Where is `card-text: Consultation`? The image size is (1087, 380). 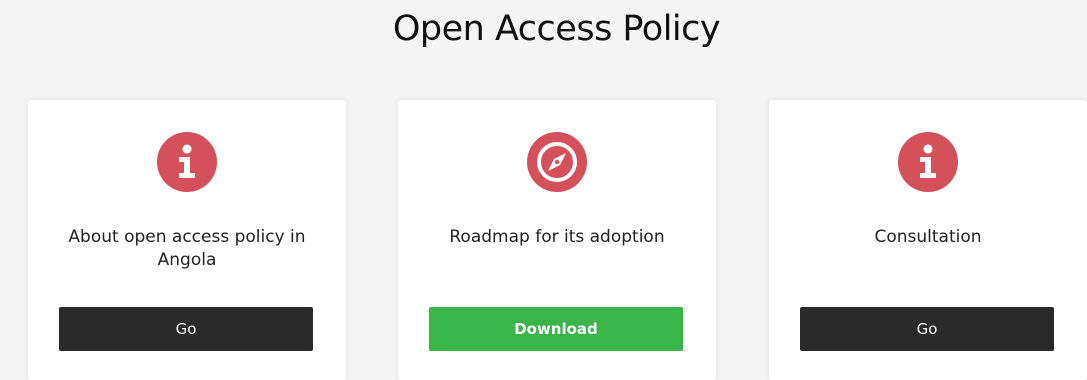
card-text: Consultation is located at coordinates (928, 237).